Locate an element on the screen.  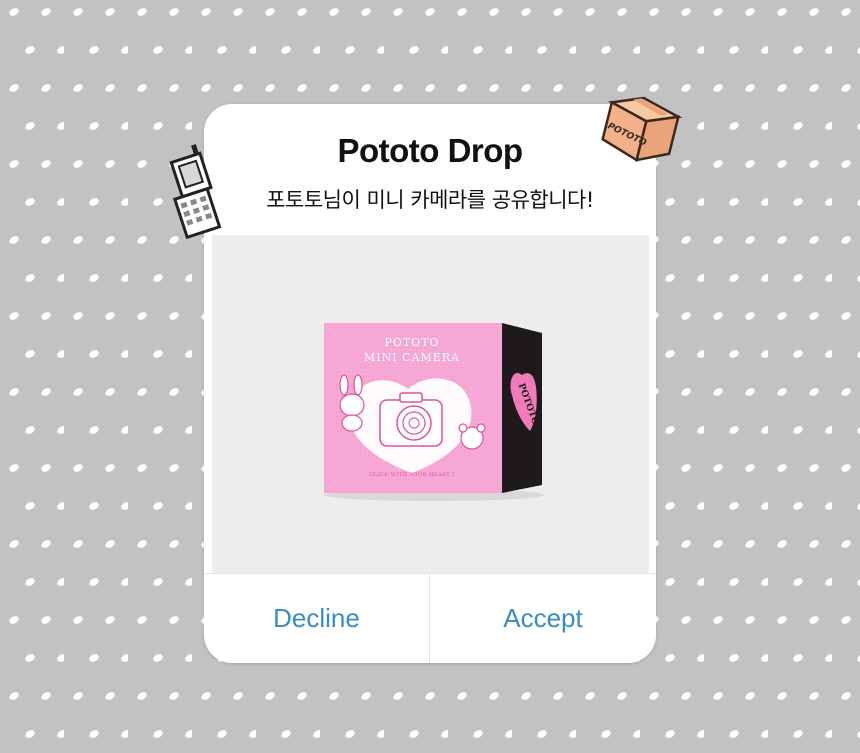
box-tagline: CLICK WITH YOUR HEART ! is located at coordinates (411, 475).